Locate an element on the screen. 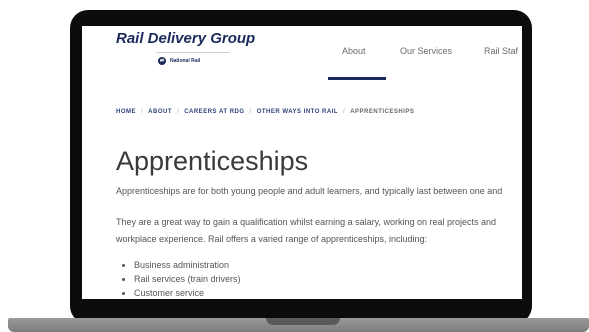 The width and height of the screenshot is (589, 332). brand-logo: Rail Delivery Group is located at coordinates (185, 38).